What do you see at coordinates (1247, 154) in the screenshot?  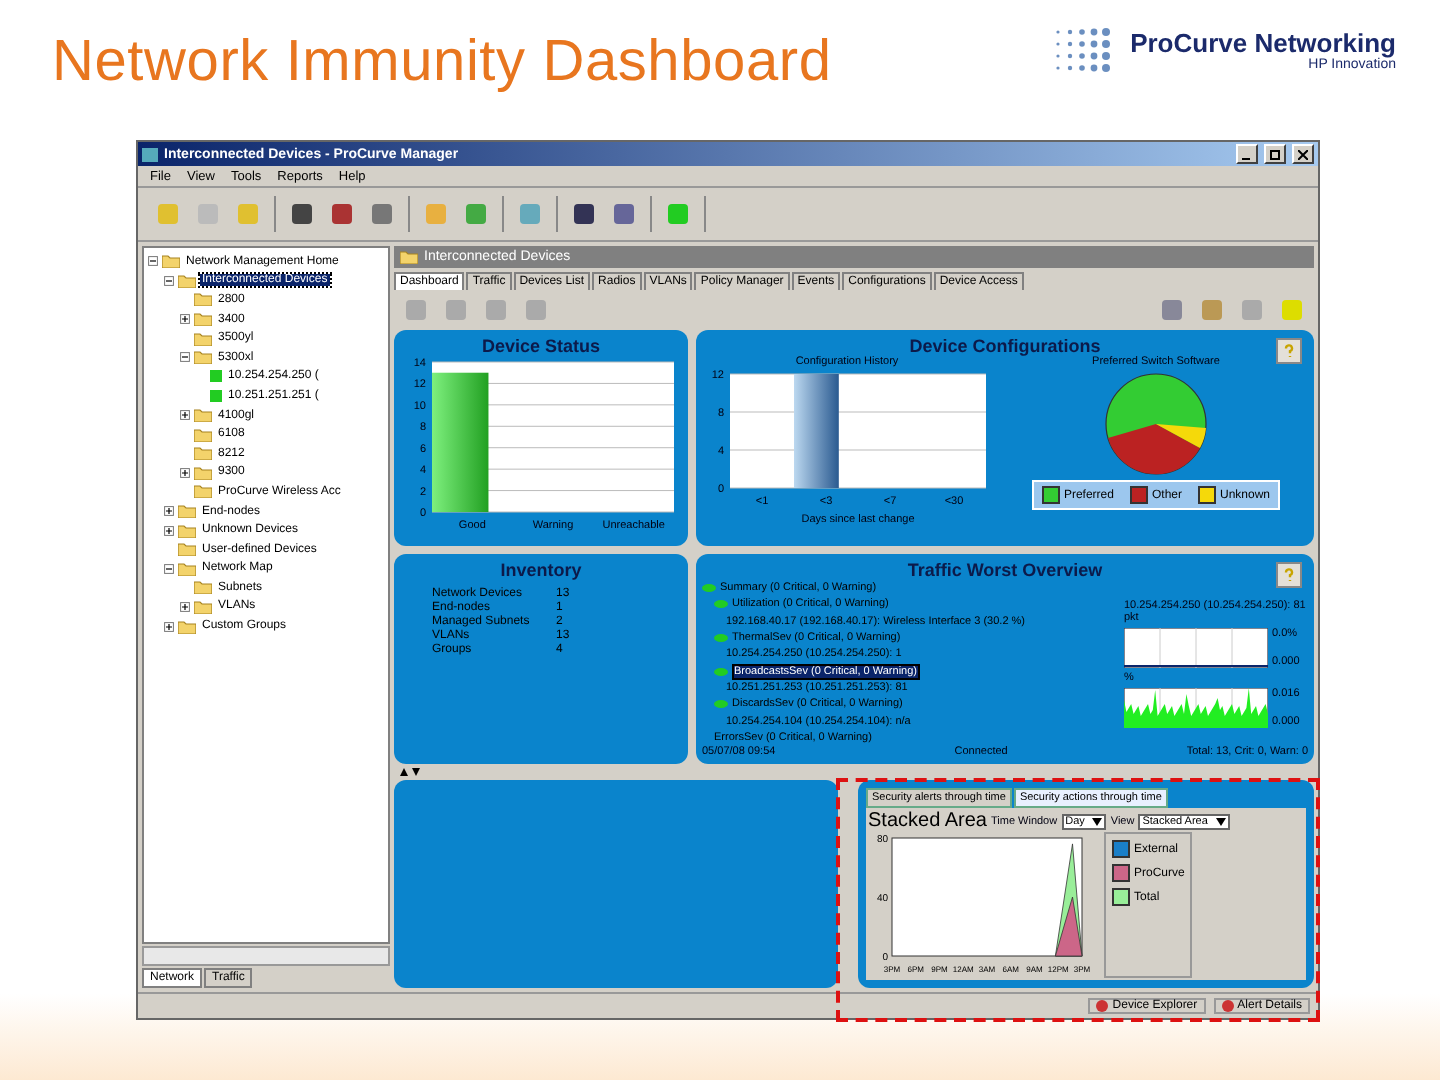 I see `minimize-button` at bounding box center [1247, 154].